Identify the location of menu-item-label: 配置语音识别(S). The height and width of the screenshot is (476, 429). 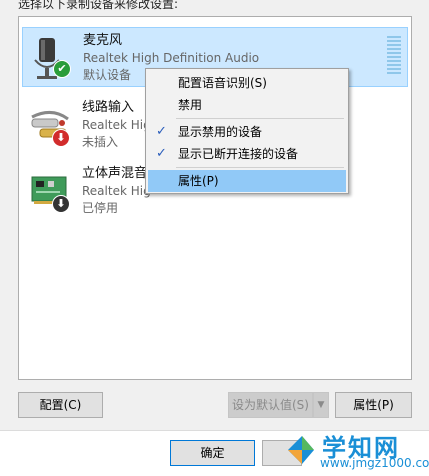
(222, 83).